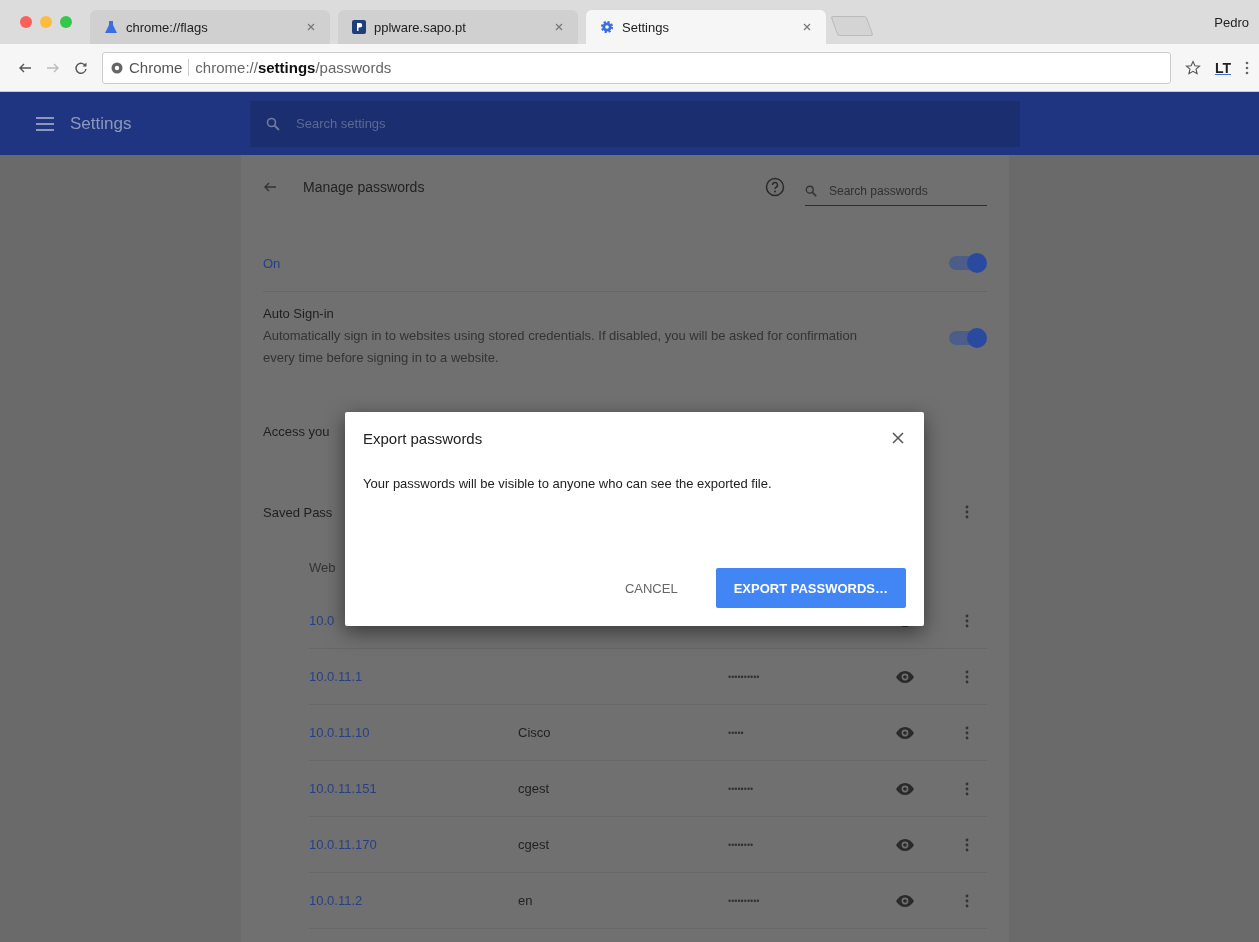 This screenshot has height=942, width=1259. I want to click on search-field: Search passwords, so click(896, 191).